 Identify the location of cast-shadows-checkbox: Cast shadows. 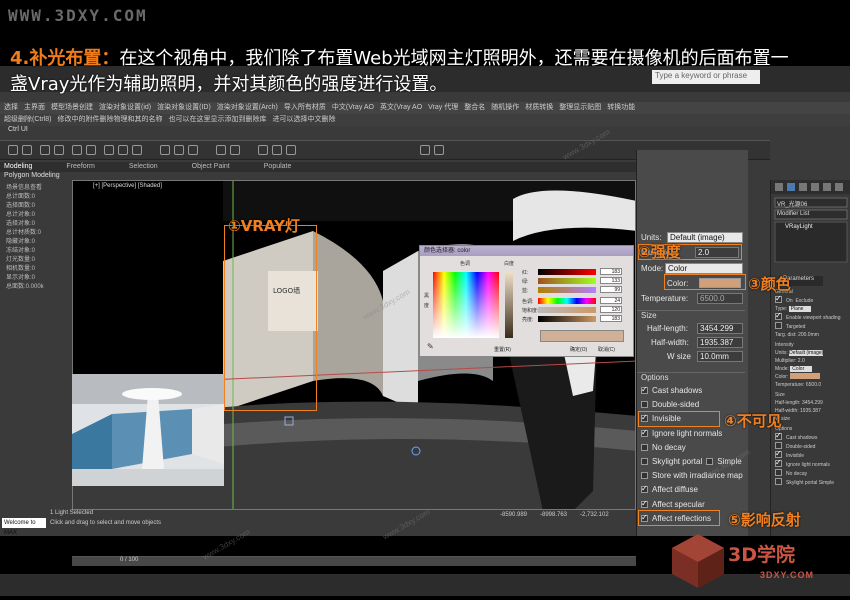
(812, 436).